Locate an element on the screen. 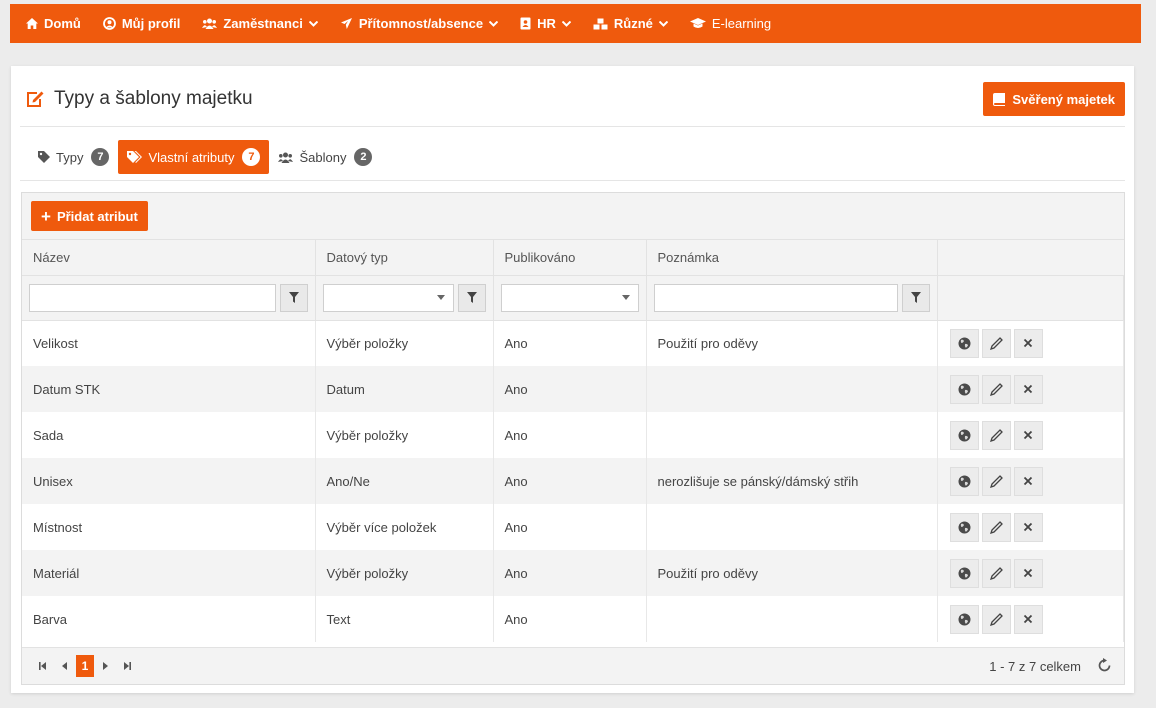 This screenshot has height=708, width=1156. nav-label: HR is located at coordinates (546, 23).